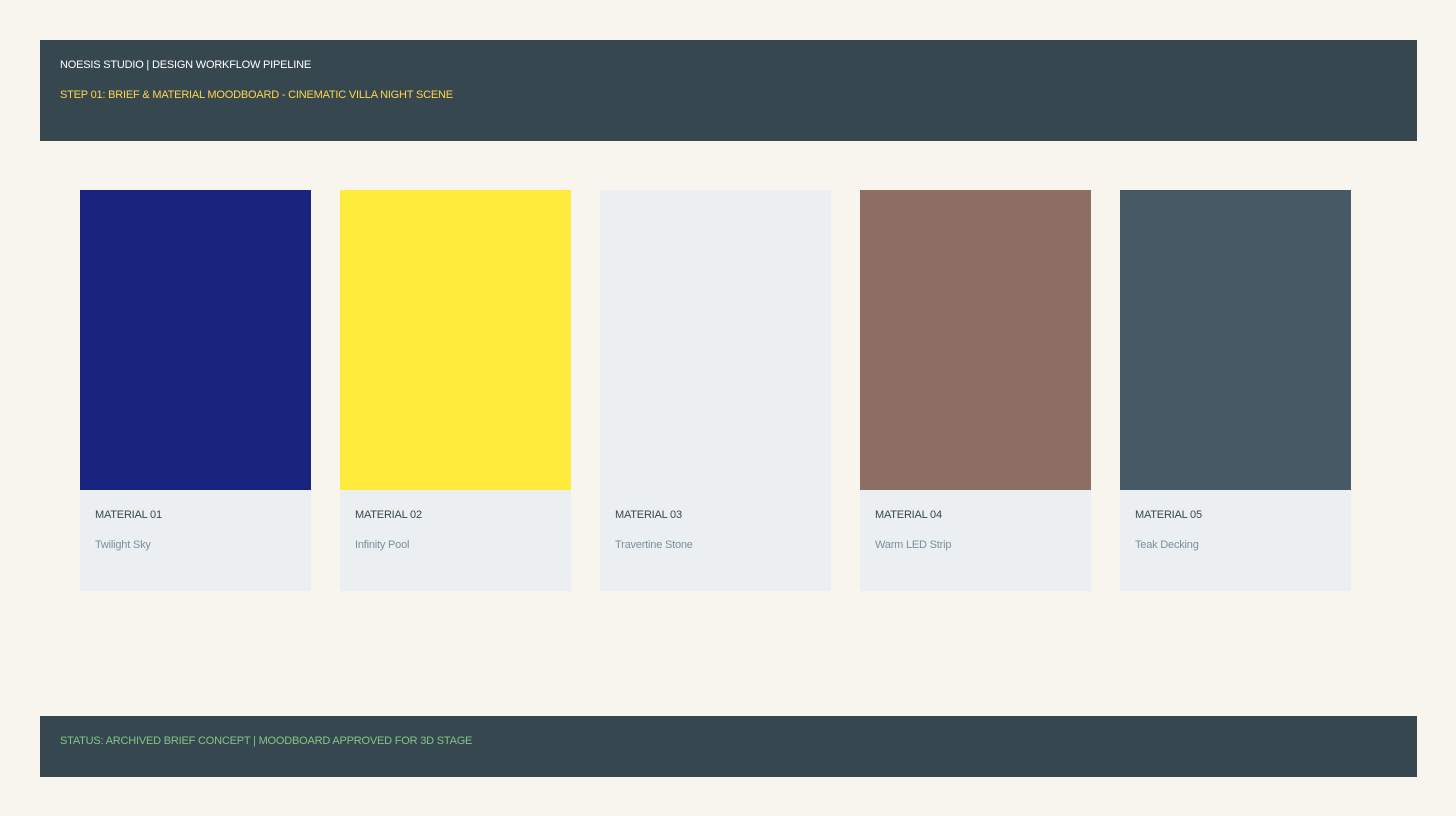 The height and width of the screenshot is (816, 1456). I want to click on material-card-4: MATERIAL 04 Warm LED Strip, so click(975, 390).